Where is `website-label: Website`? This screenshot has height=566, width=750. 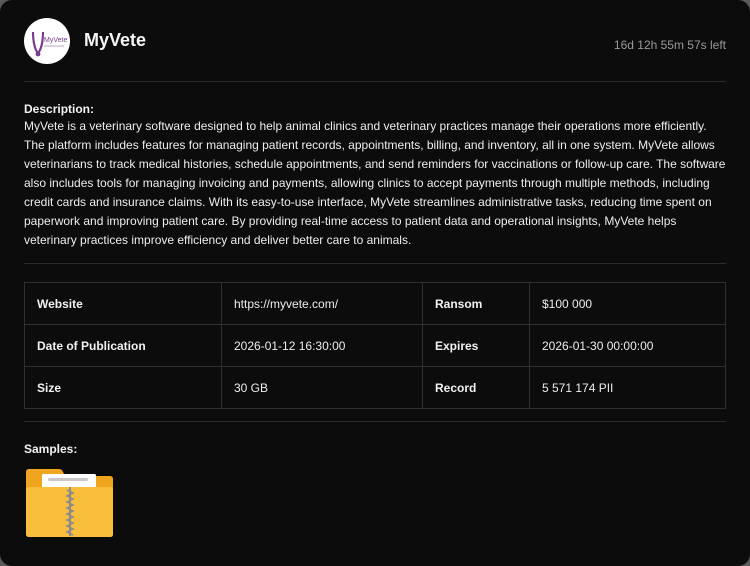
website-label: Website is located at coordinates (123, 303).